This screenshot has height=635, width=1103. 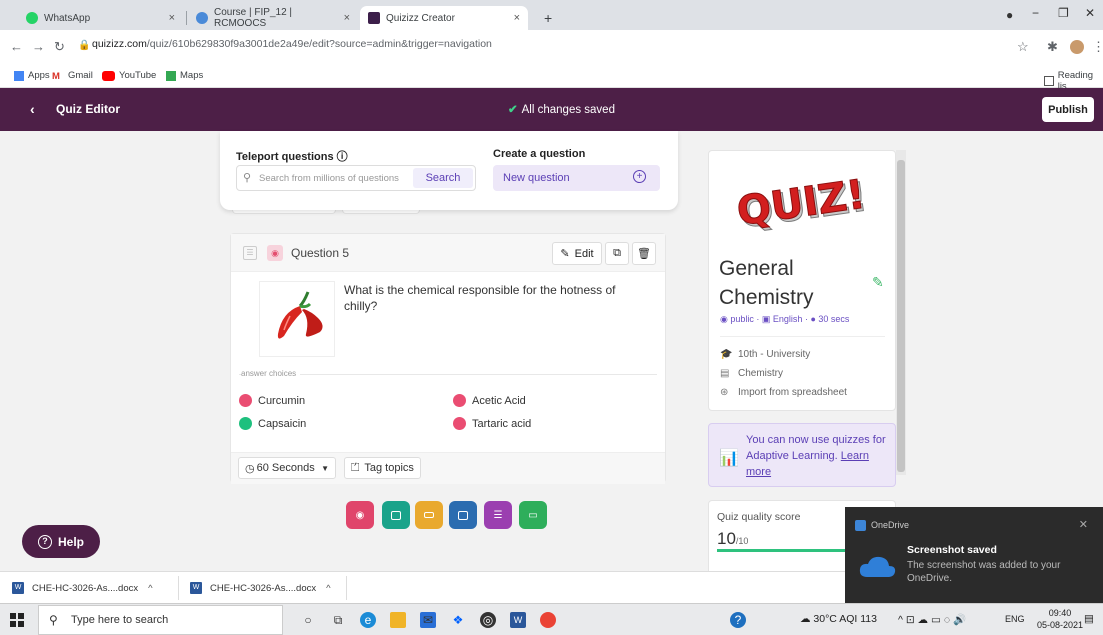 What do you see at coordinates (577, 253) in the screenshot?
I see `edit-button: ✎ Edit` at bounding box center [577, 253].